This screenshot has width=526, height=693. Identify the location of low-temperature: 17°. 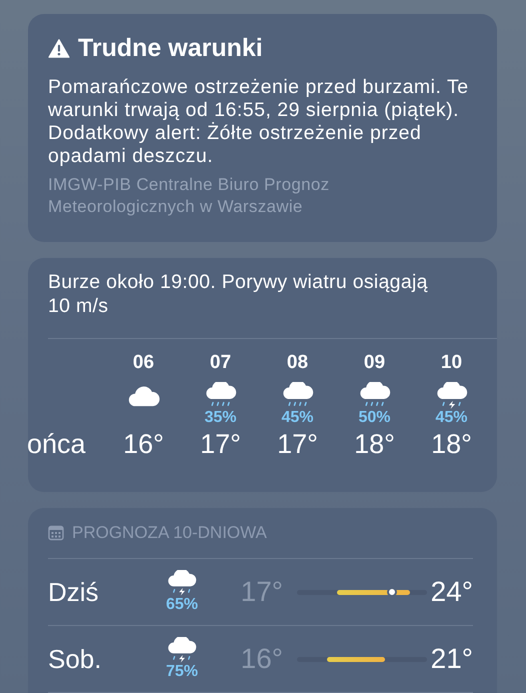
(261, 592).